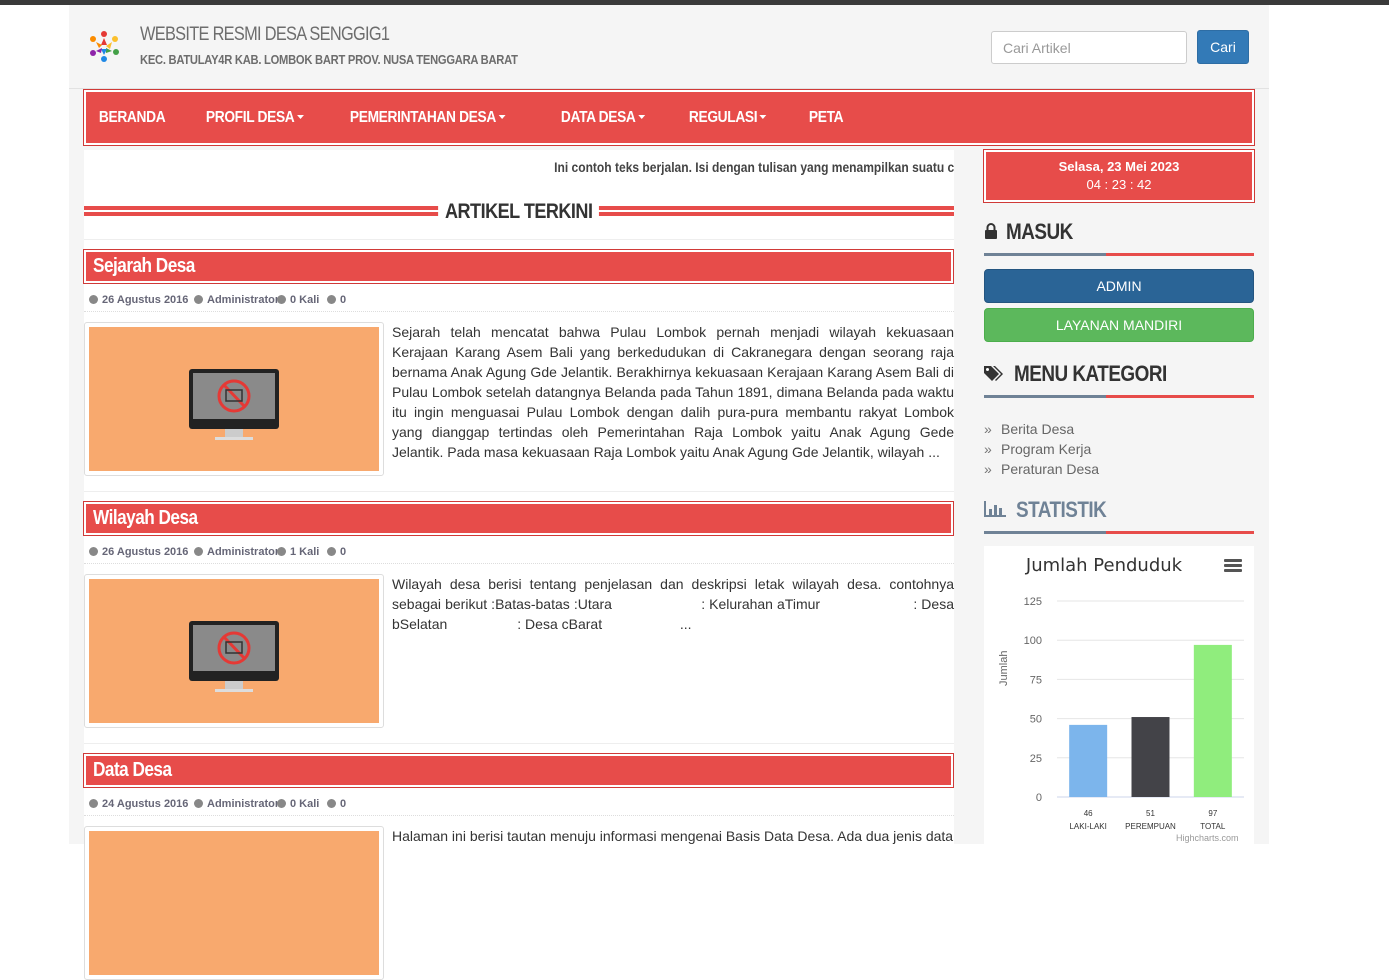  Describe the element at coordinates (1207, 838) in the screenshot. I see `chart-credits: Highcharts.com` at that location.